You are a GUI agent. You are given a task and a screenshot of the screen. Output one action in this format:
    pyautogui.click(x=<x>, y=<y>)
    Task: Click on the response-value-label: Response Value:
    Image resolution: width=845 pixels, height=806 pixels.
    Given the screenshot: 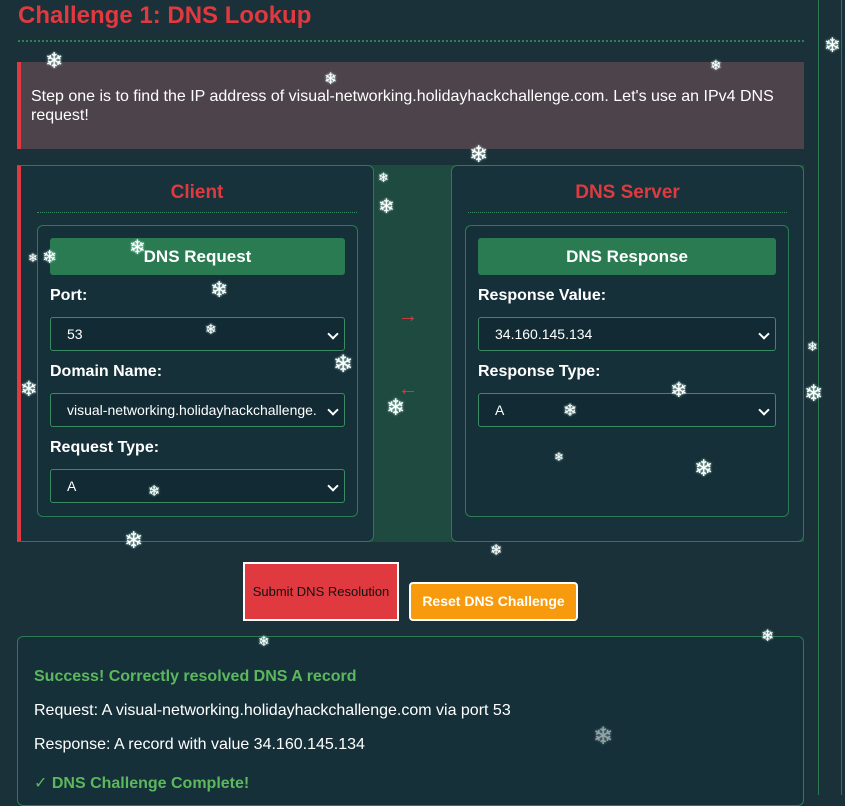 What is the action you would take?
    pyautogui.click(x=542, y=295)
    